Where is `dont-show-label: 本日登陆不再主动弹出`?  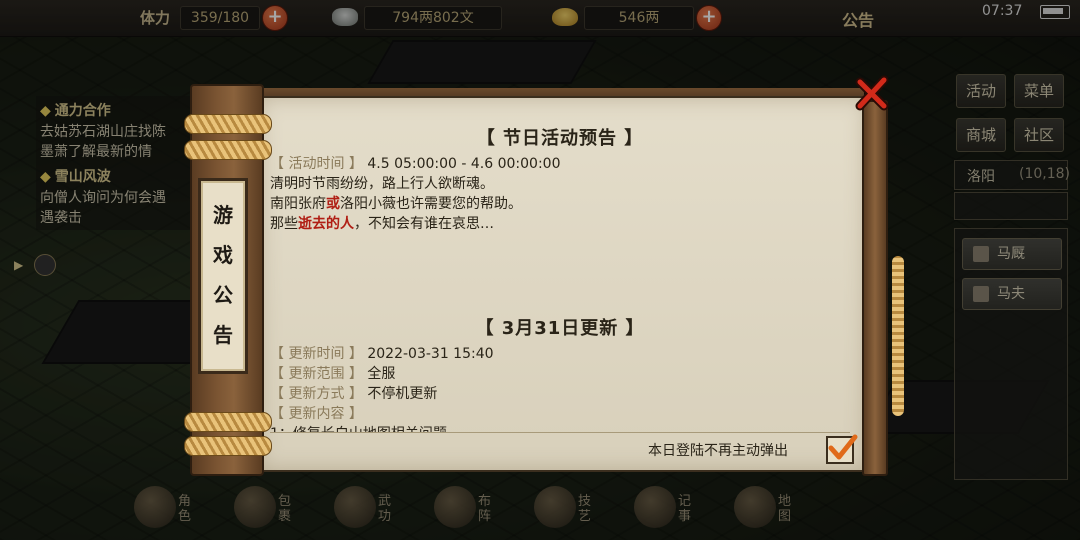
dont-show-label: 本日登陆不再主动弹出 is located at coordinates (718, 451).